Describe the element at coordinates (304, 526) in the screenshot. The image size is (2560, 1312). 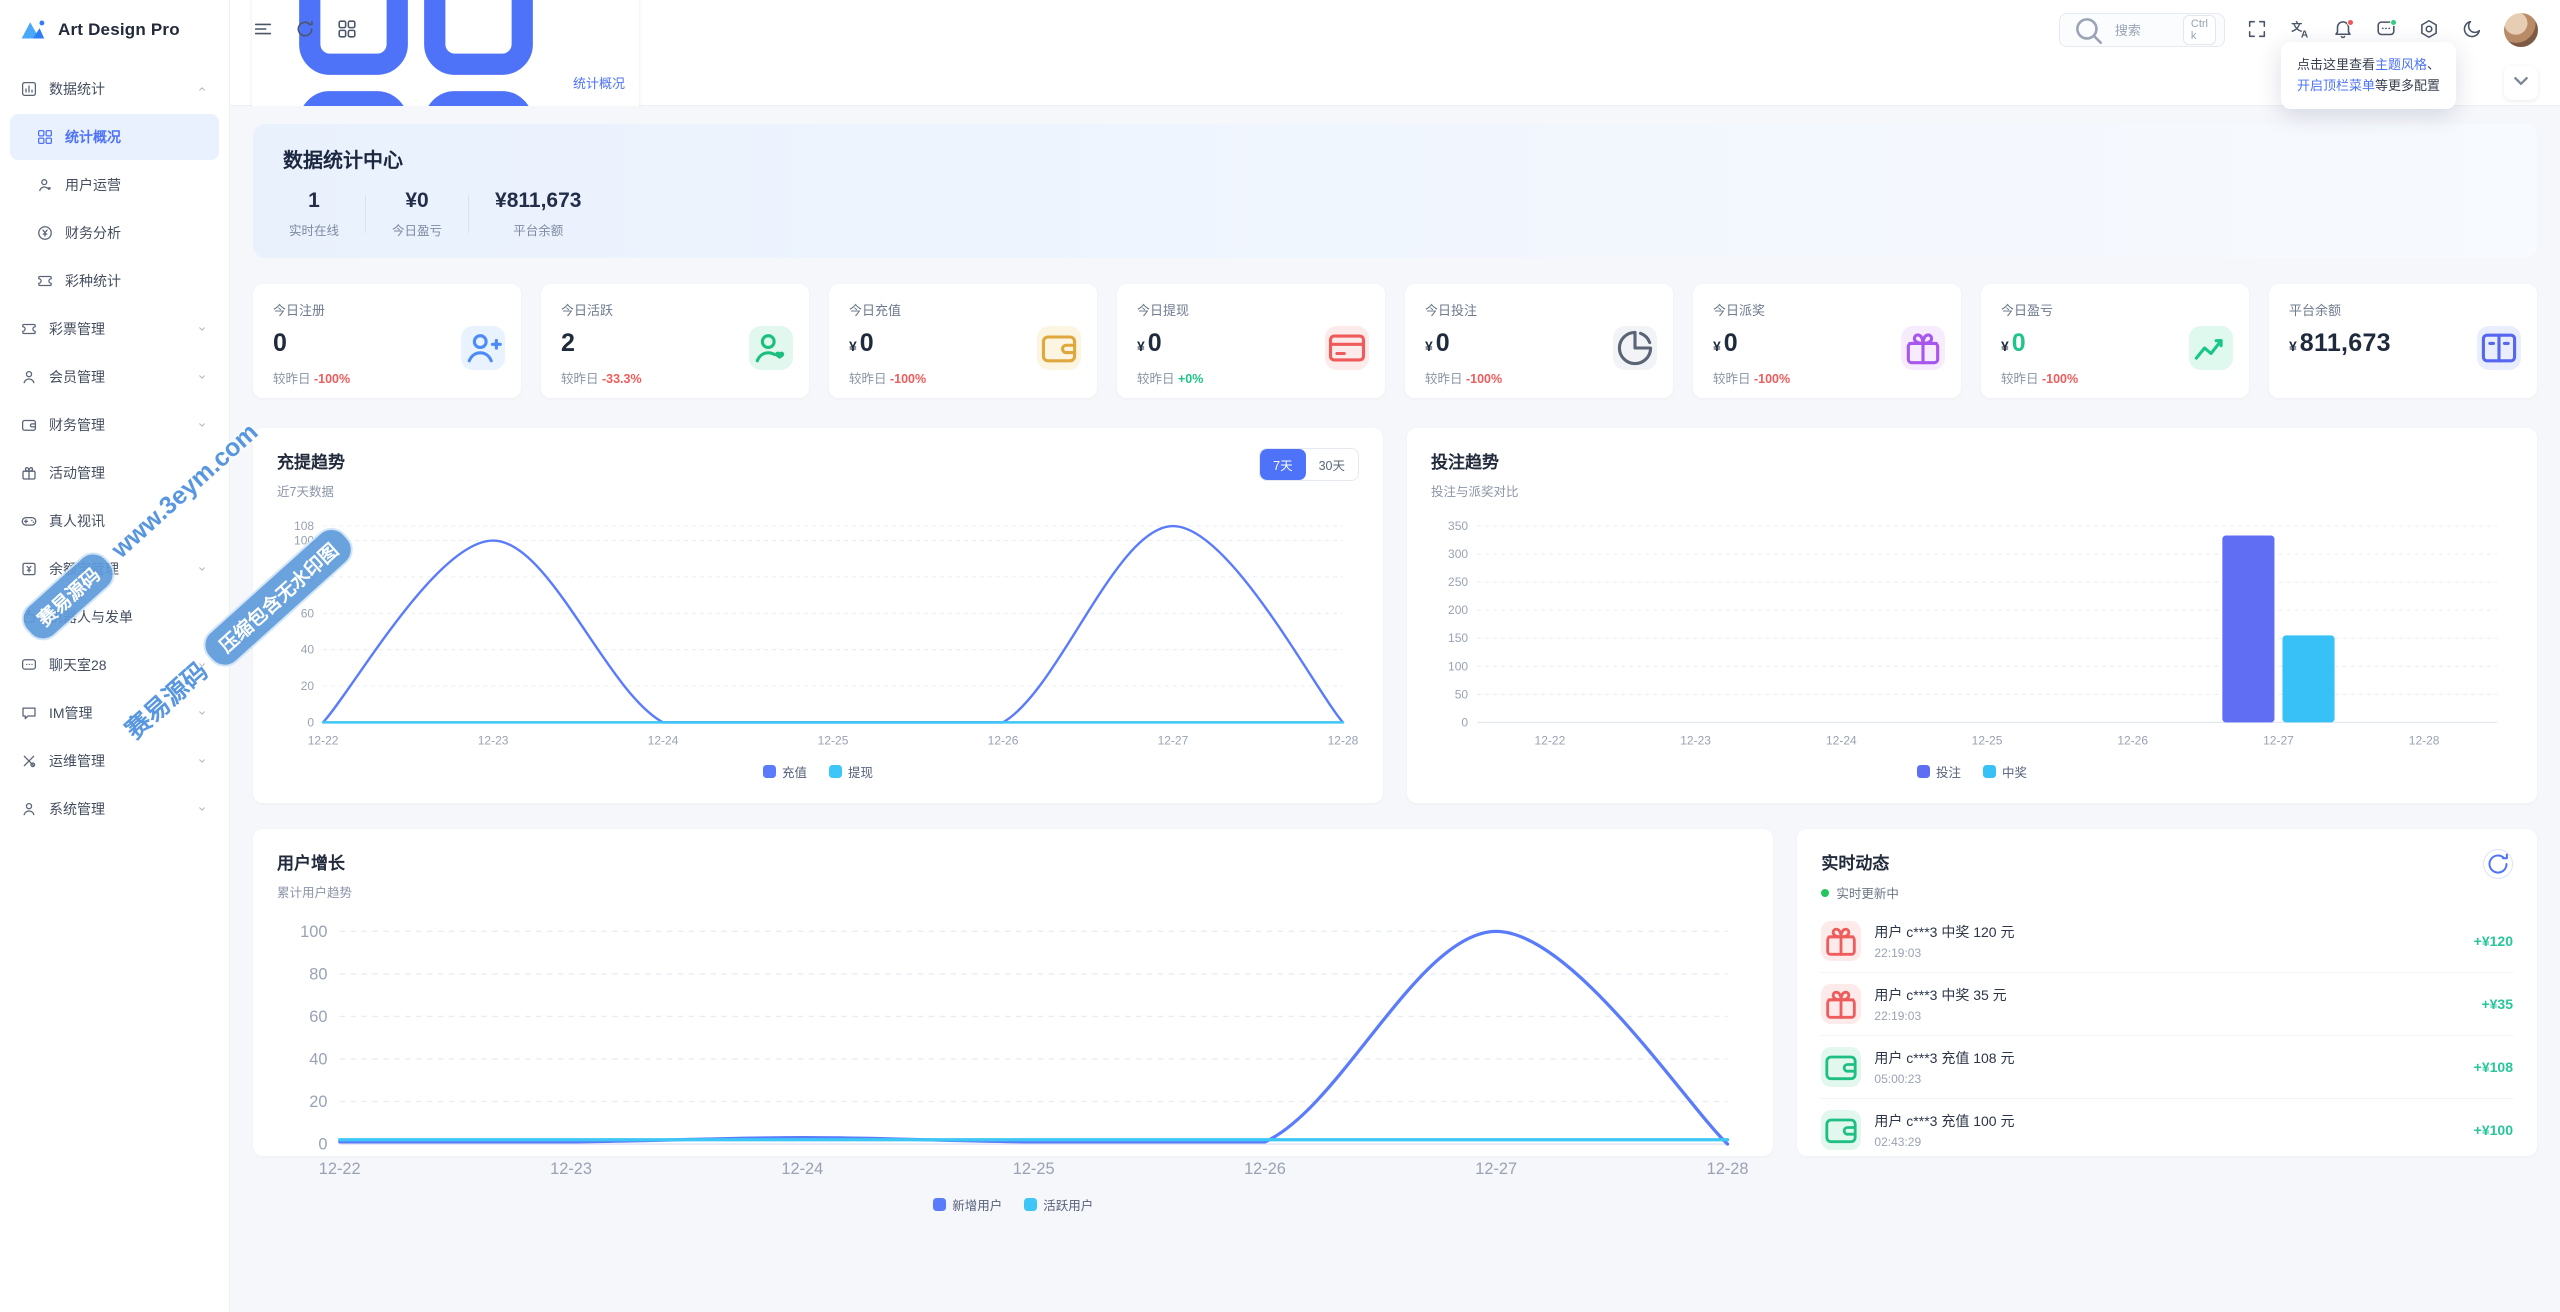
I see `svg-text: 108` at that location.